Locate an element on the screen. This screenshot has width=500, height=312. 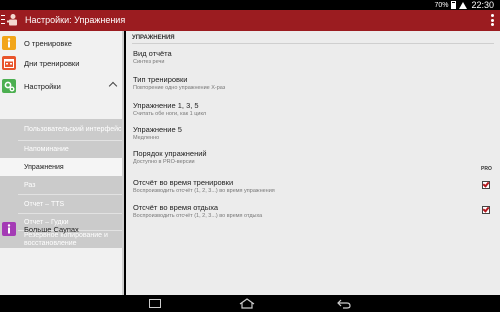
pro-badge: PRO is located at coordinates (486, 169).